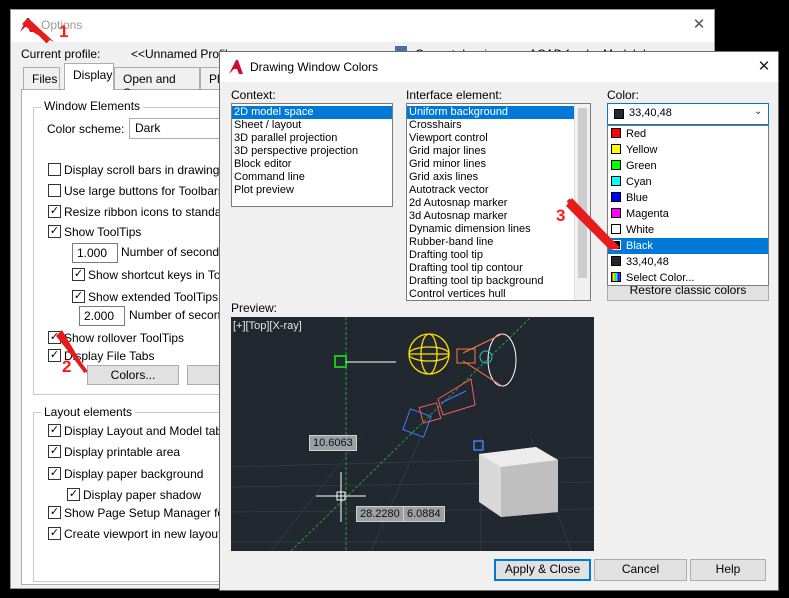 The width and height of the screenshot is (789, 598). I want to click on annotation-number-2: 2, so click(67, 366).